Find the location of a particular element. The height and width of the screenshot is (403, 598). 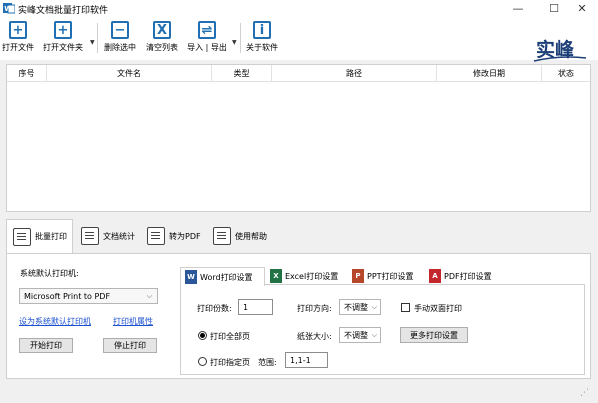

tab-excel-settings: X Excel打印设置 is located at coordinates (306, 276).